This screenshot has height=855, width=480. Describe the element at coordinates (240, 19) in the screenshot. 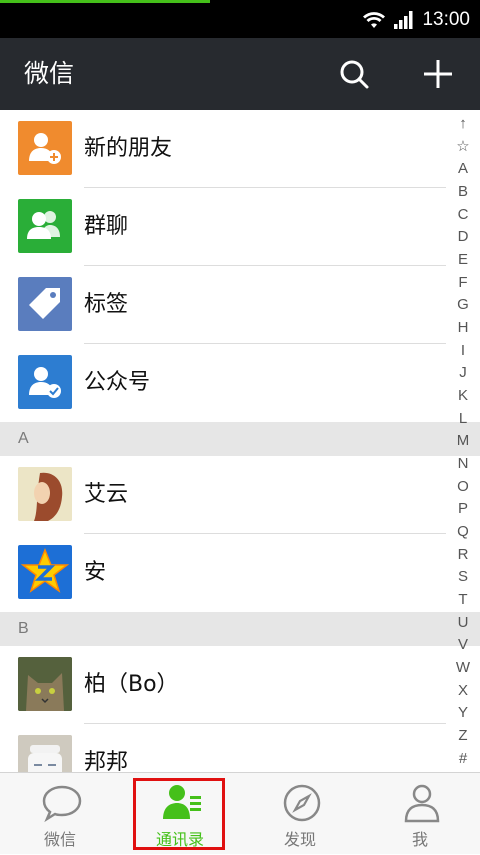

I see `status-bar: 13:00` at that location.